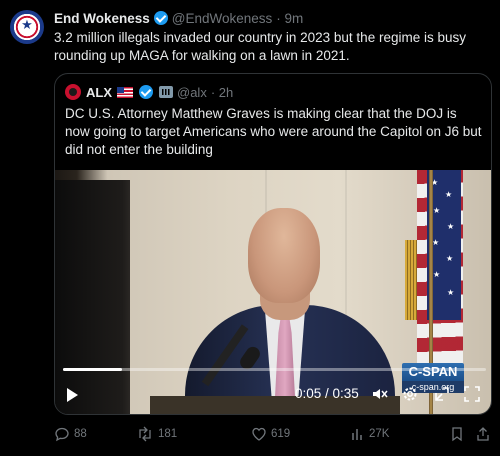 The image size is (500, 456). I want to click on repost-count: 181, so click(168, 434).